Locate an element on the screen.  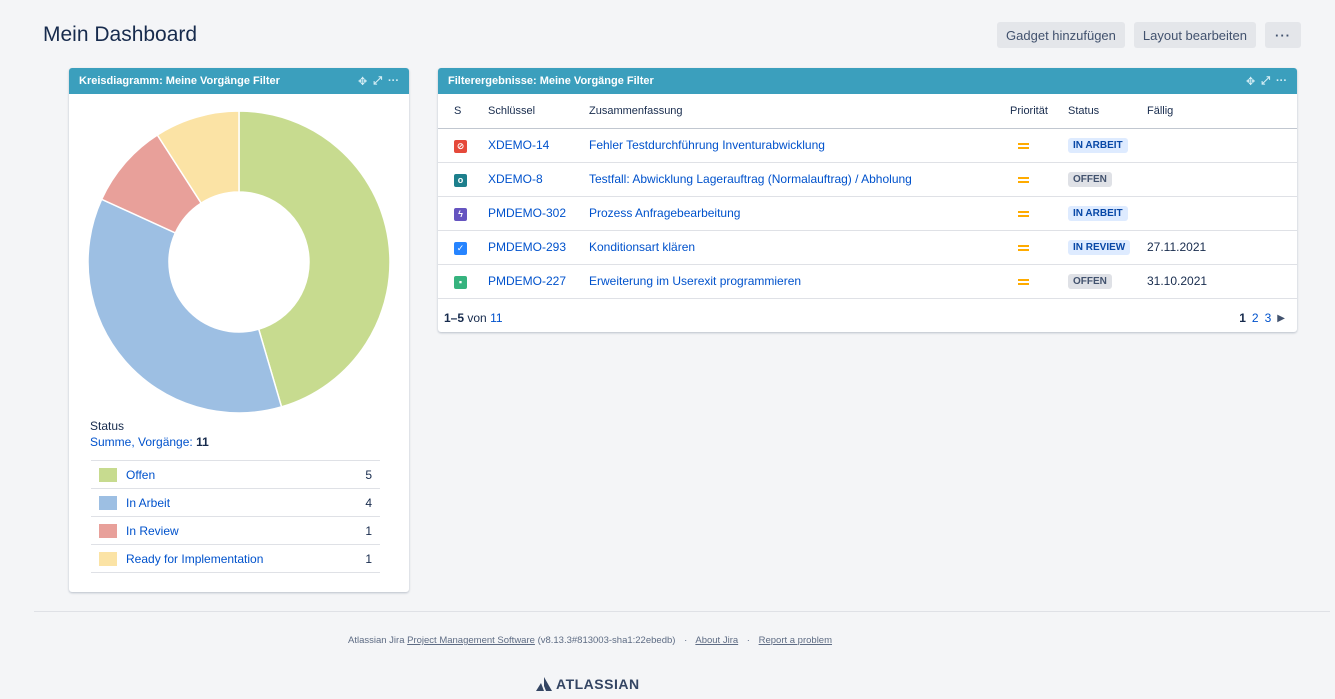
issue-key-link: PMDEMO-227 is located at coordinates (527, 281).